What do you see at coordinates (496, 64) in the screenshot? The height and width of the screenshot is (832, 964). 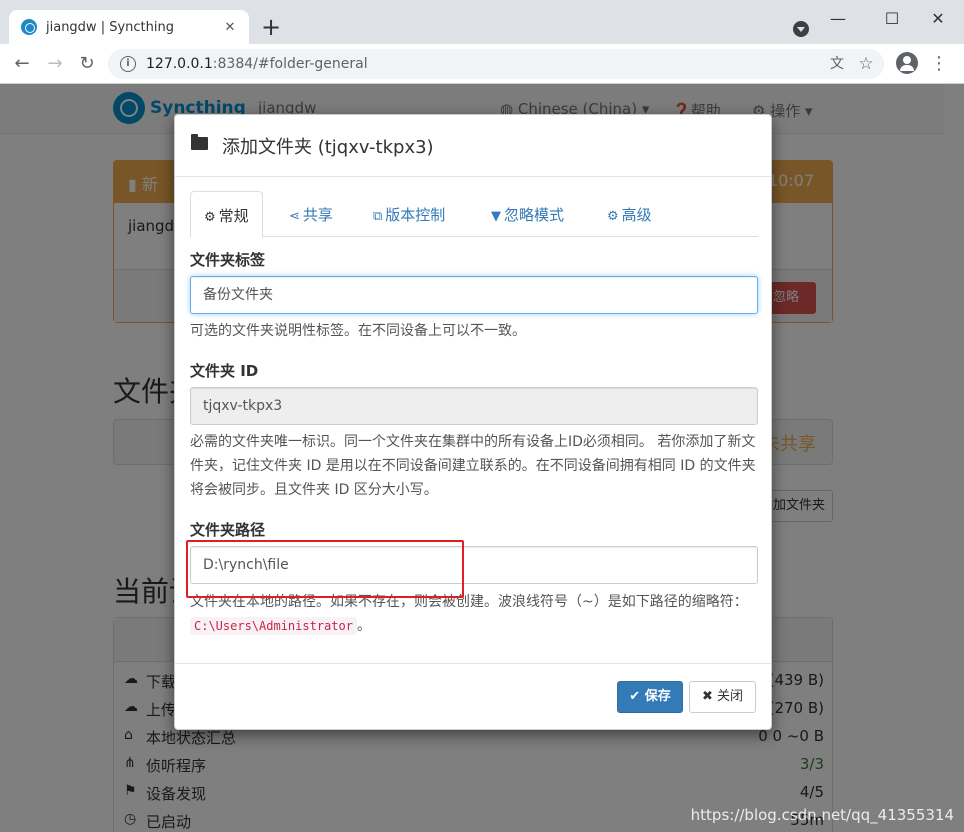 I see `address-bar: i 127.0.0.1:8384/#folder-general 文 ☆` at bounding box center [496, 64].